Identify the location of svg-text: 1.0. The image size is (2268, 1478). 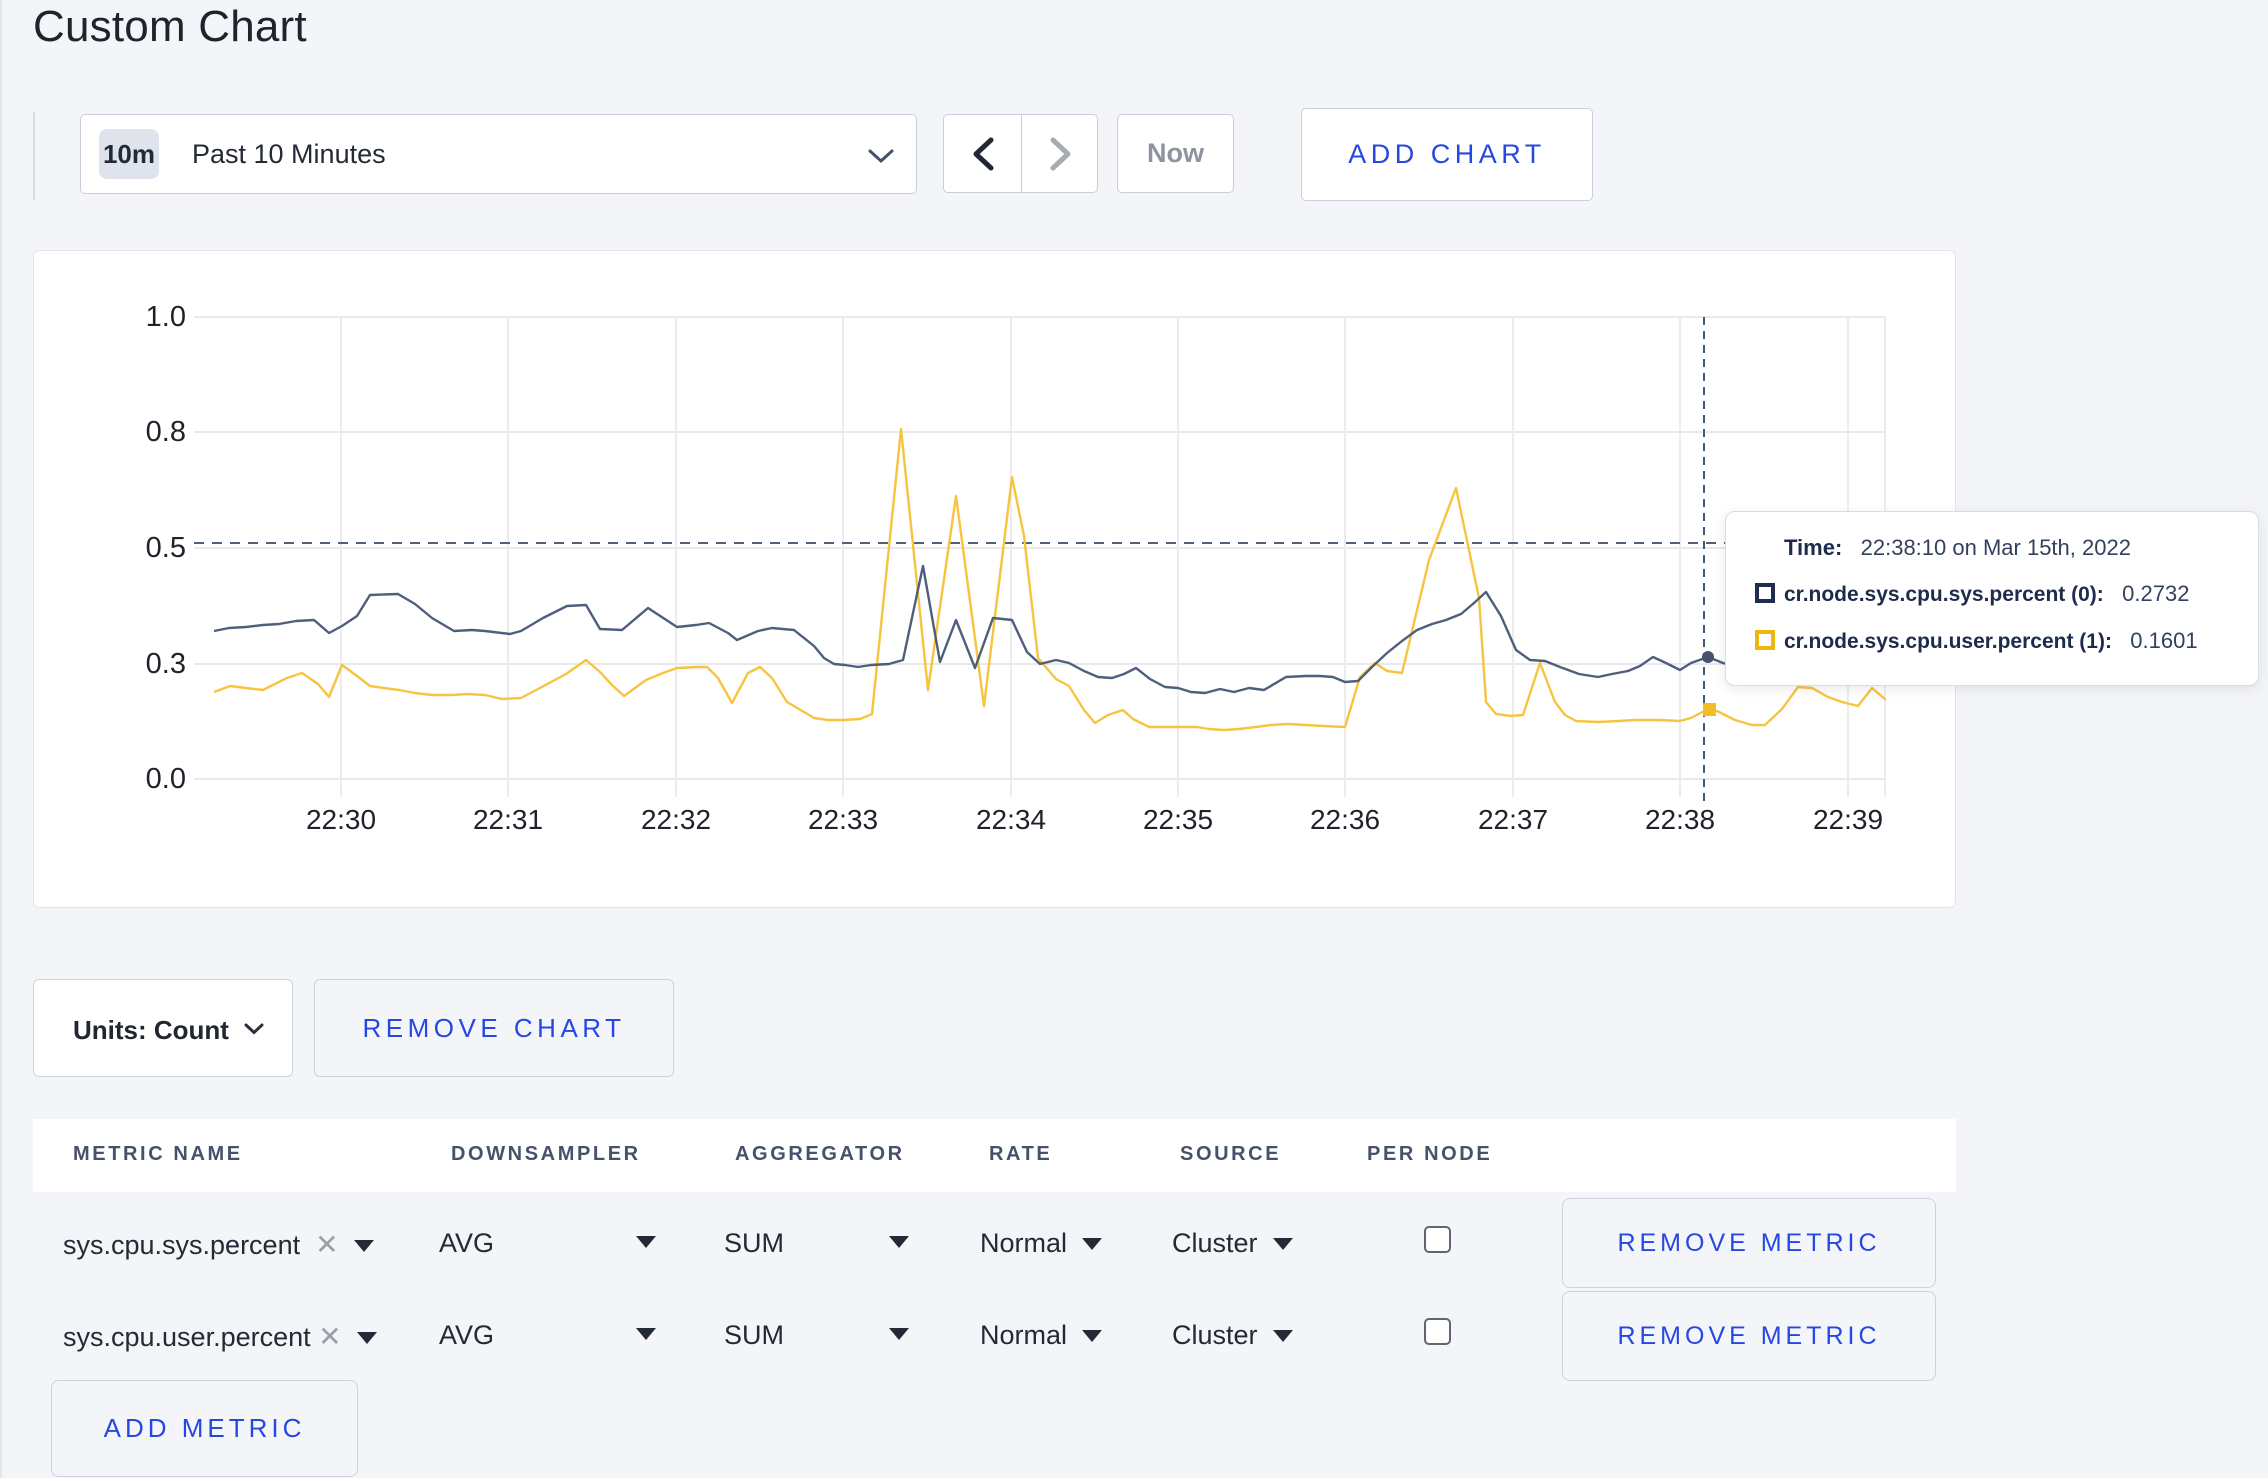
(166, 317).